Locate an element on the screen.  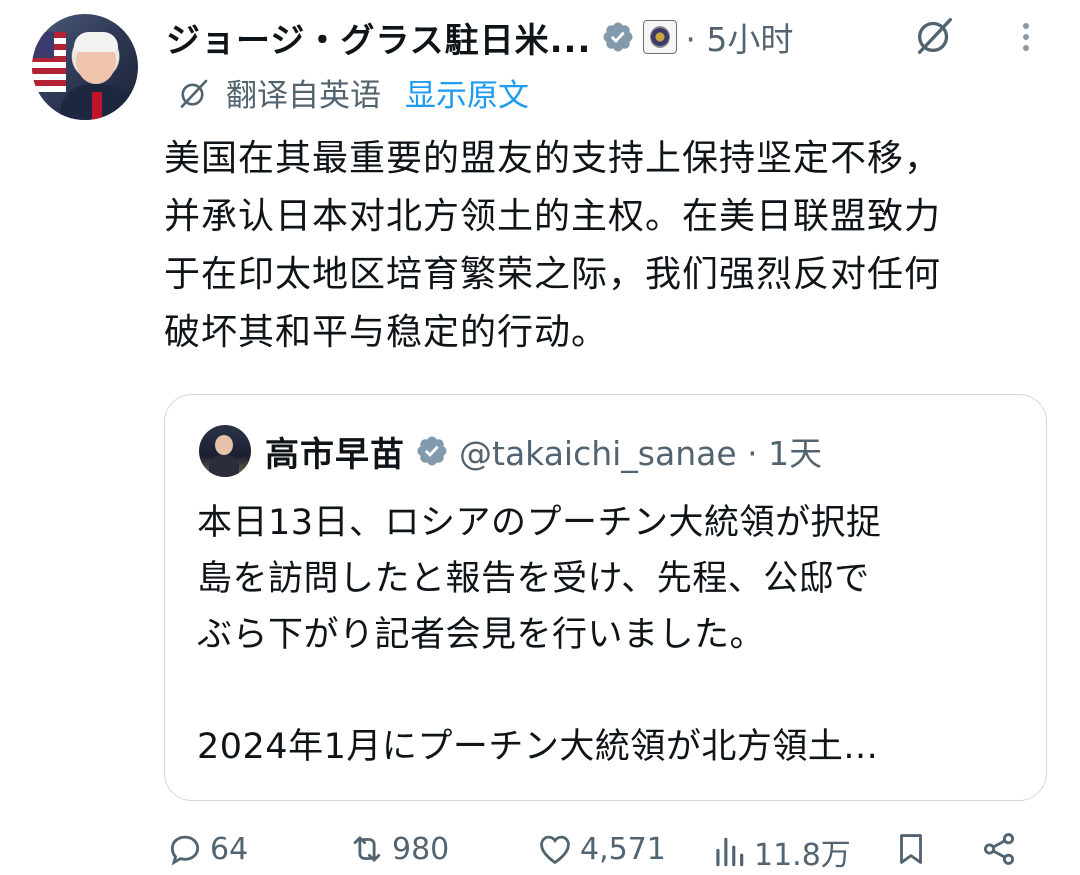
translation-notice: 翻译自英语 显示原文 is located at coordinates (352, 92).